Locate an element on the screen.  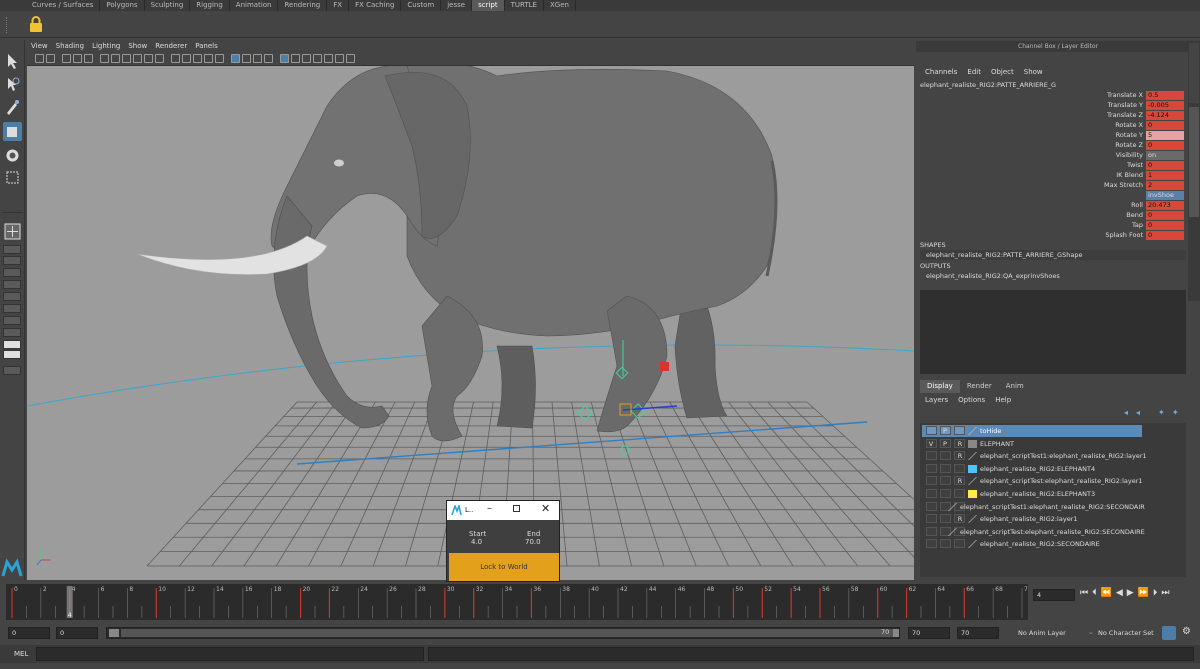
minimize-icon: – is located at coordinates (489, 508).